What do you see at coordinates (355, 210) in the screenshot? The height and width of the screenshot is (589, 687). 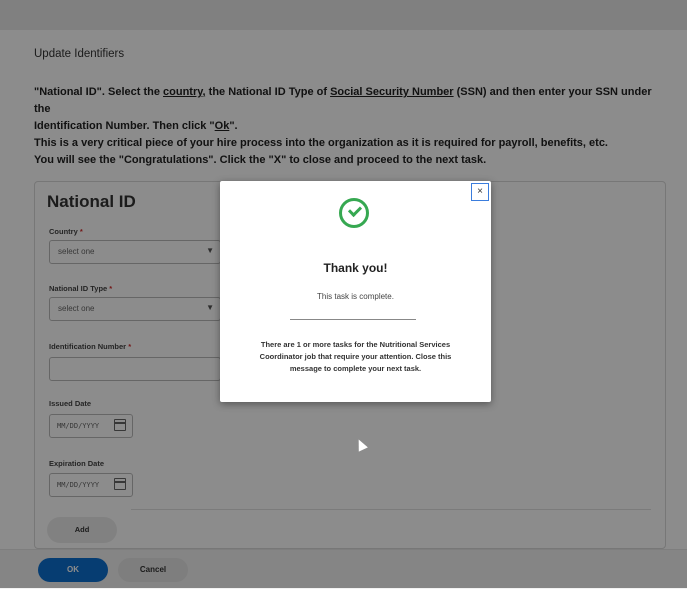 I see `checkmark-icon` at bounding box center [355, 210].